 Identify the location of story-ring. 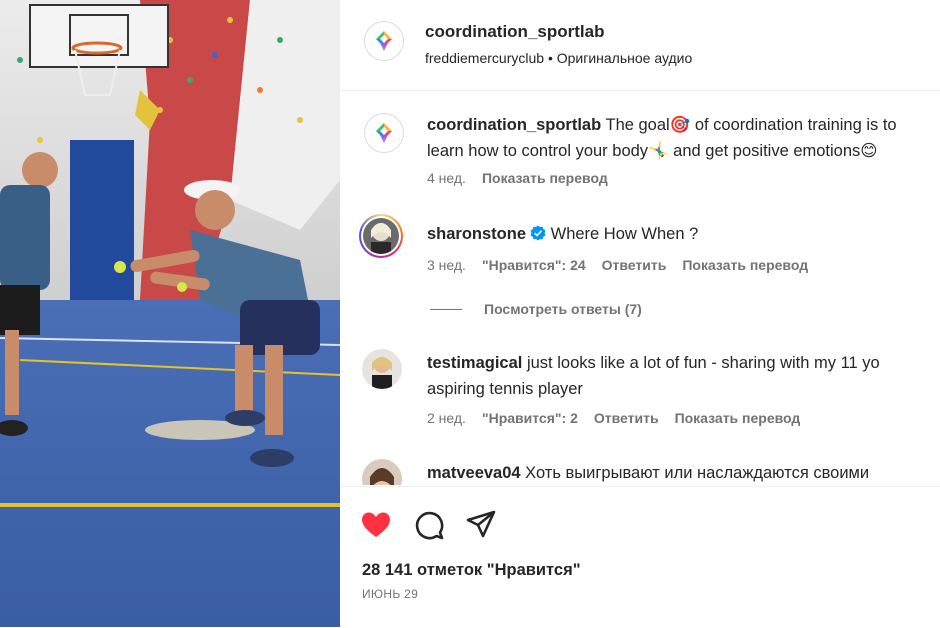
(381, 236).